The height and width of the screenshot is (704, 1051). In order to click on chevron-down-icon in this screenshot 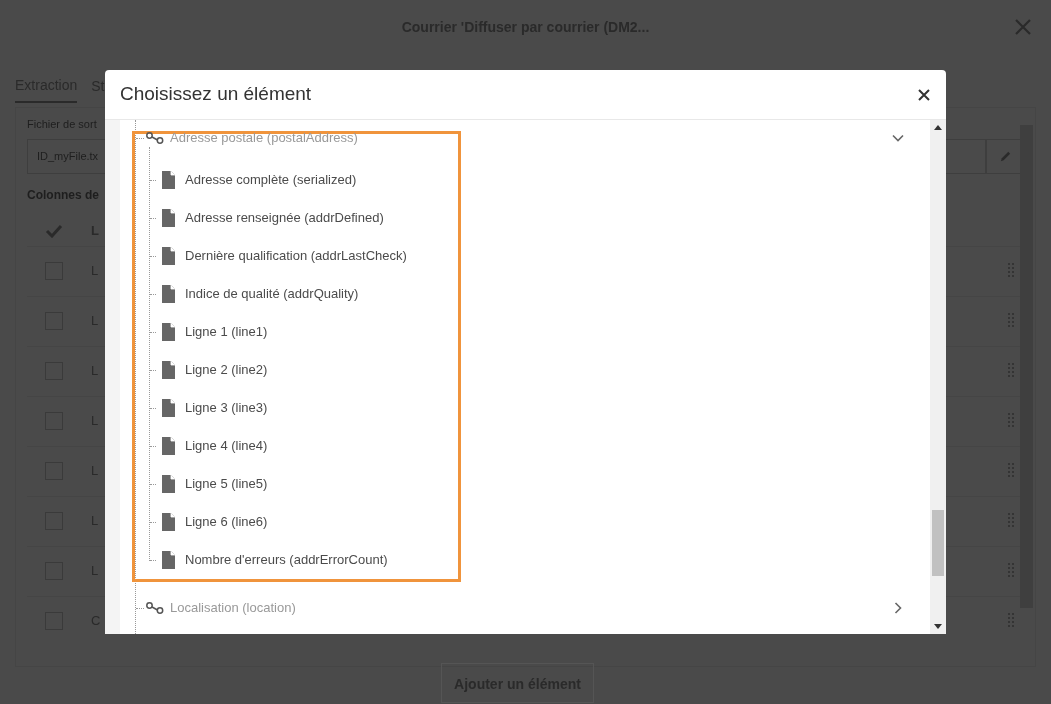, I will do `click(898, 138)`.